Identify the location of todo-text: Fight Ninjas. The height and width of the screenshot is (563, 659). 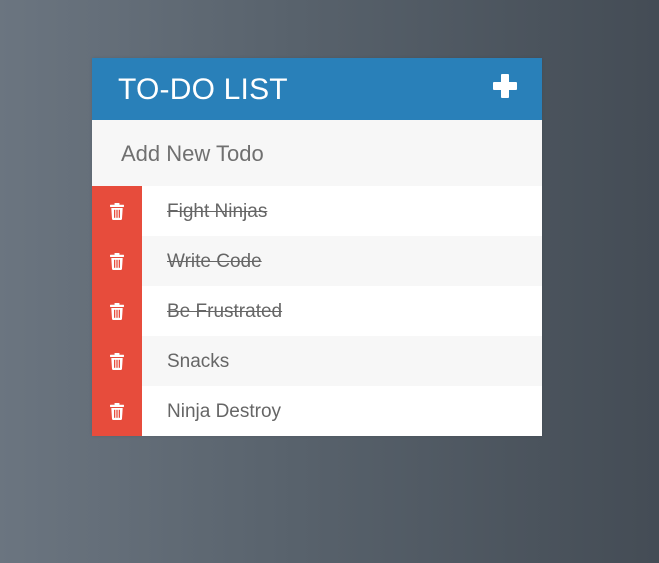
(217, 211).